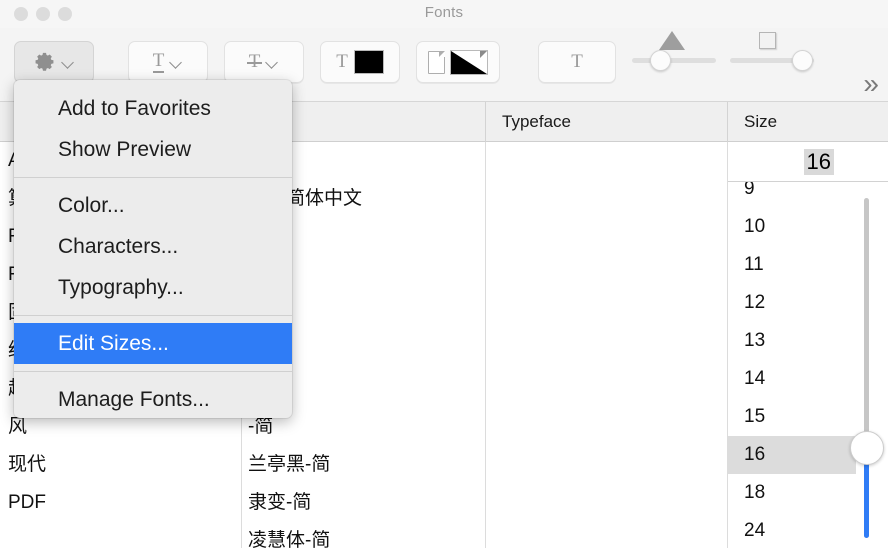  What do you see at coordinates (168, 62) in the screenshot?
I see `underline-button: T` at bounding box center [168, 62].